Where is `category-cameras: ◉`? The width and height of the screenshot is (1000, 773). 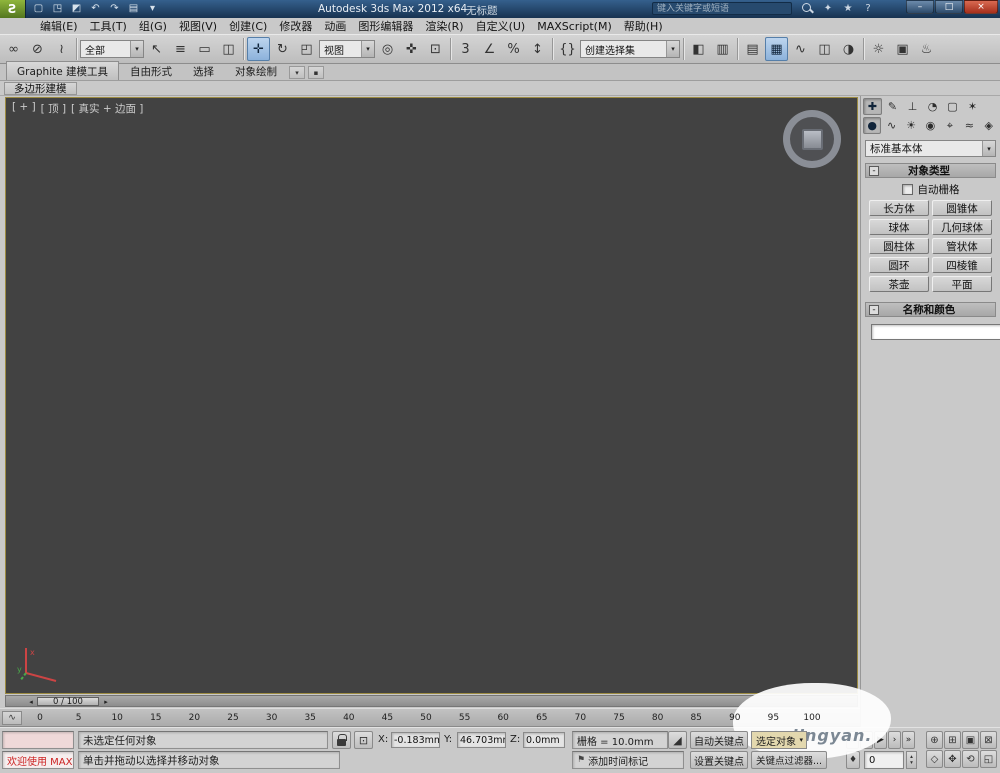 category-cameras: ◉ is located at coordinates (930, 125).